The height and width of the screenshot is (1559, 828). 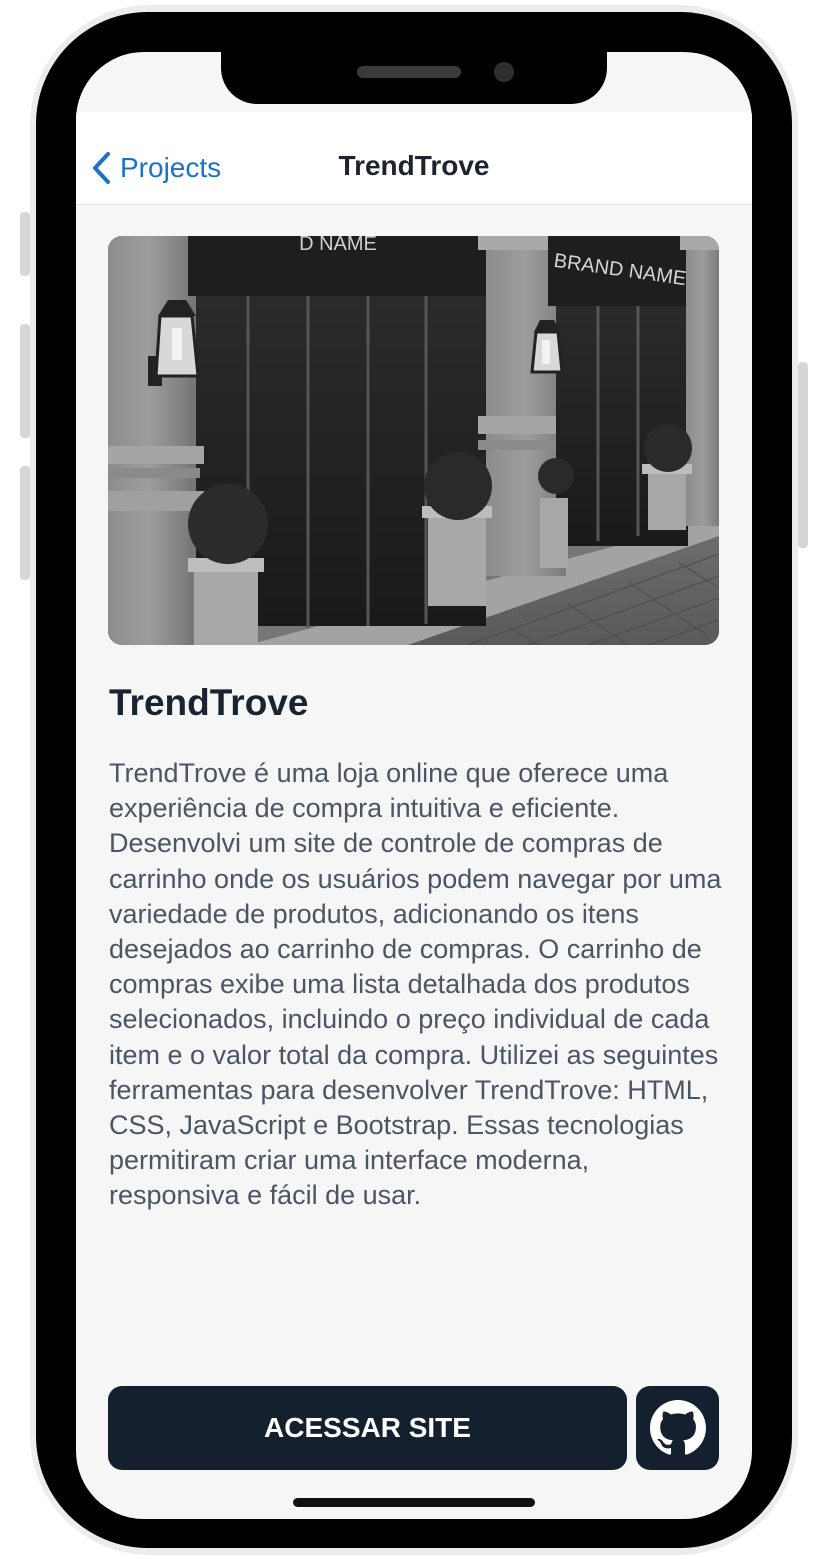 What do you see at coordinates (338, 245) in the screenshot?
I see `sign-left-text: D NAME` at bounding box center [338, 245].